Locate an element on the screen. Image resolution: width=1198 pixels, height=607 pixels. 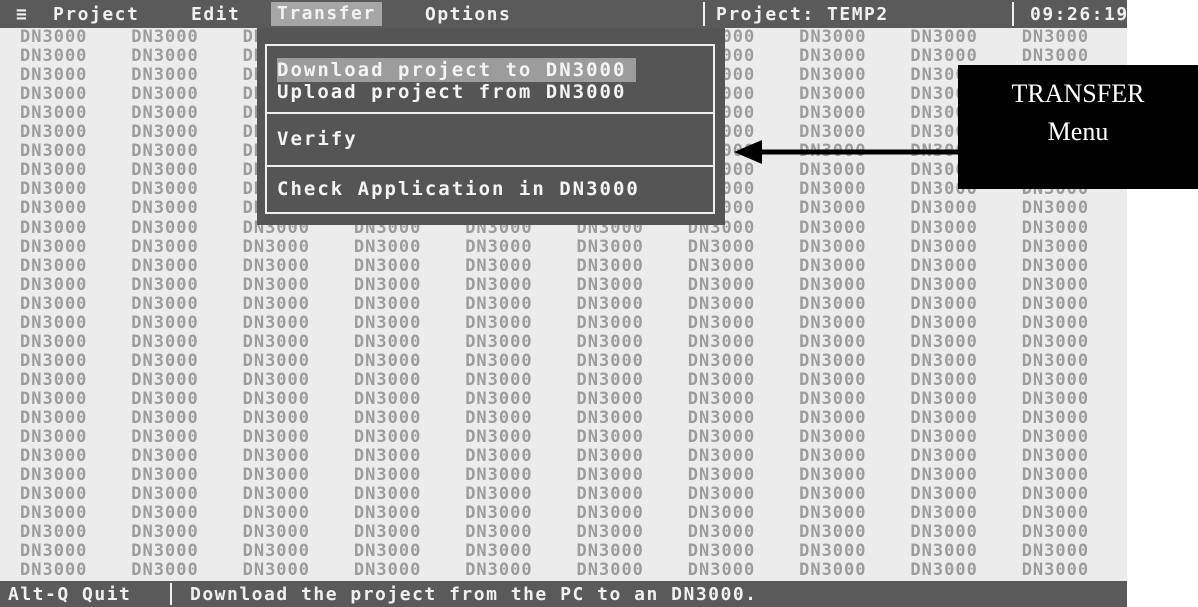
menu-item-download-project: Download project to DN3000 is located at coordinates (457, 70).